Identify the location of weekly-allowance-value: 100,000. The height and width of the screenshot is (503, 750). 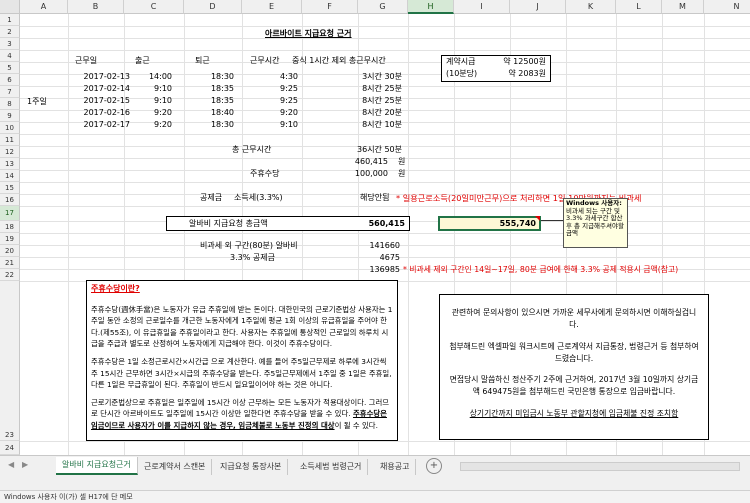
(371, 173).